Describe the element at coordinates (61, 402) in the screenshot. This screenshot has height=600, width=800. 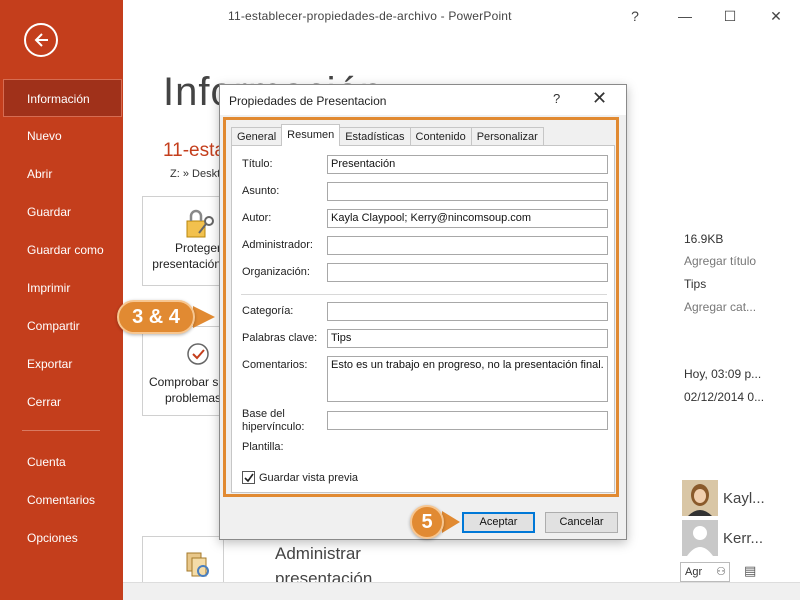
I see `sidebar-item-cerrar: Cerrar` at that location.